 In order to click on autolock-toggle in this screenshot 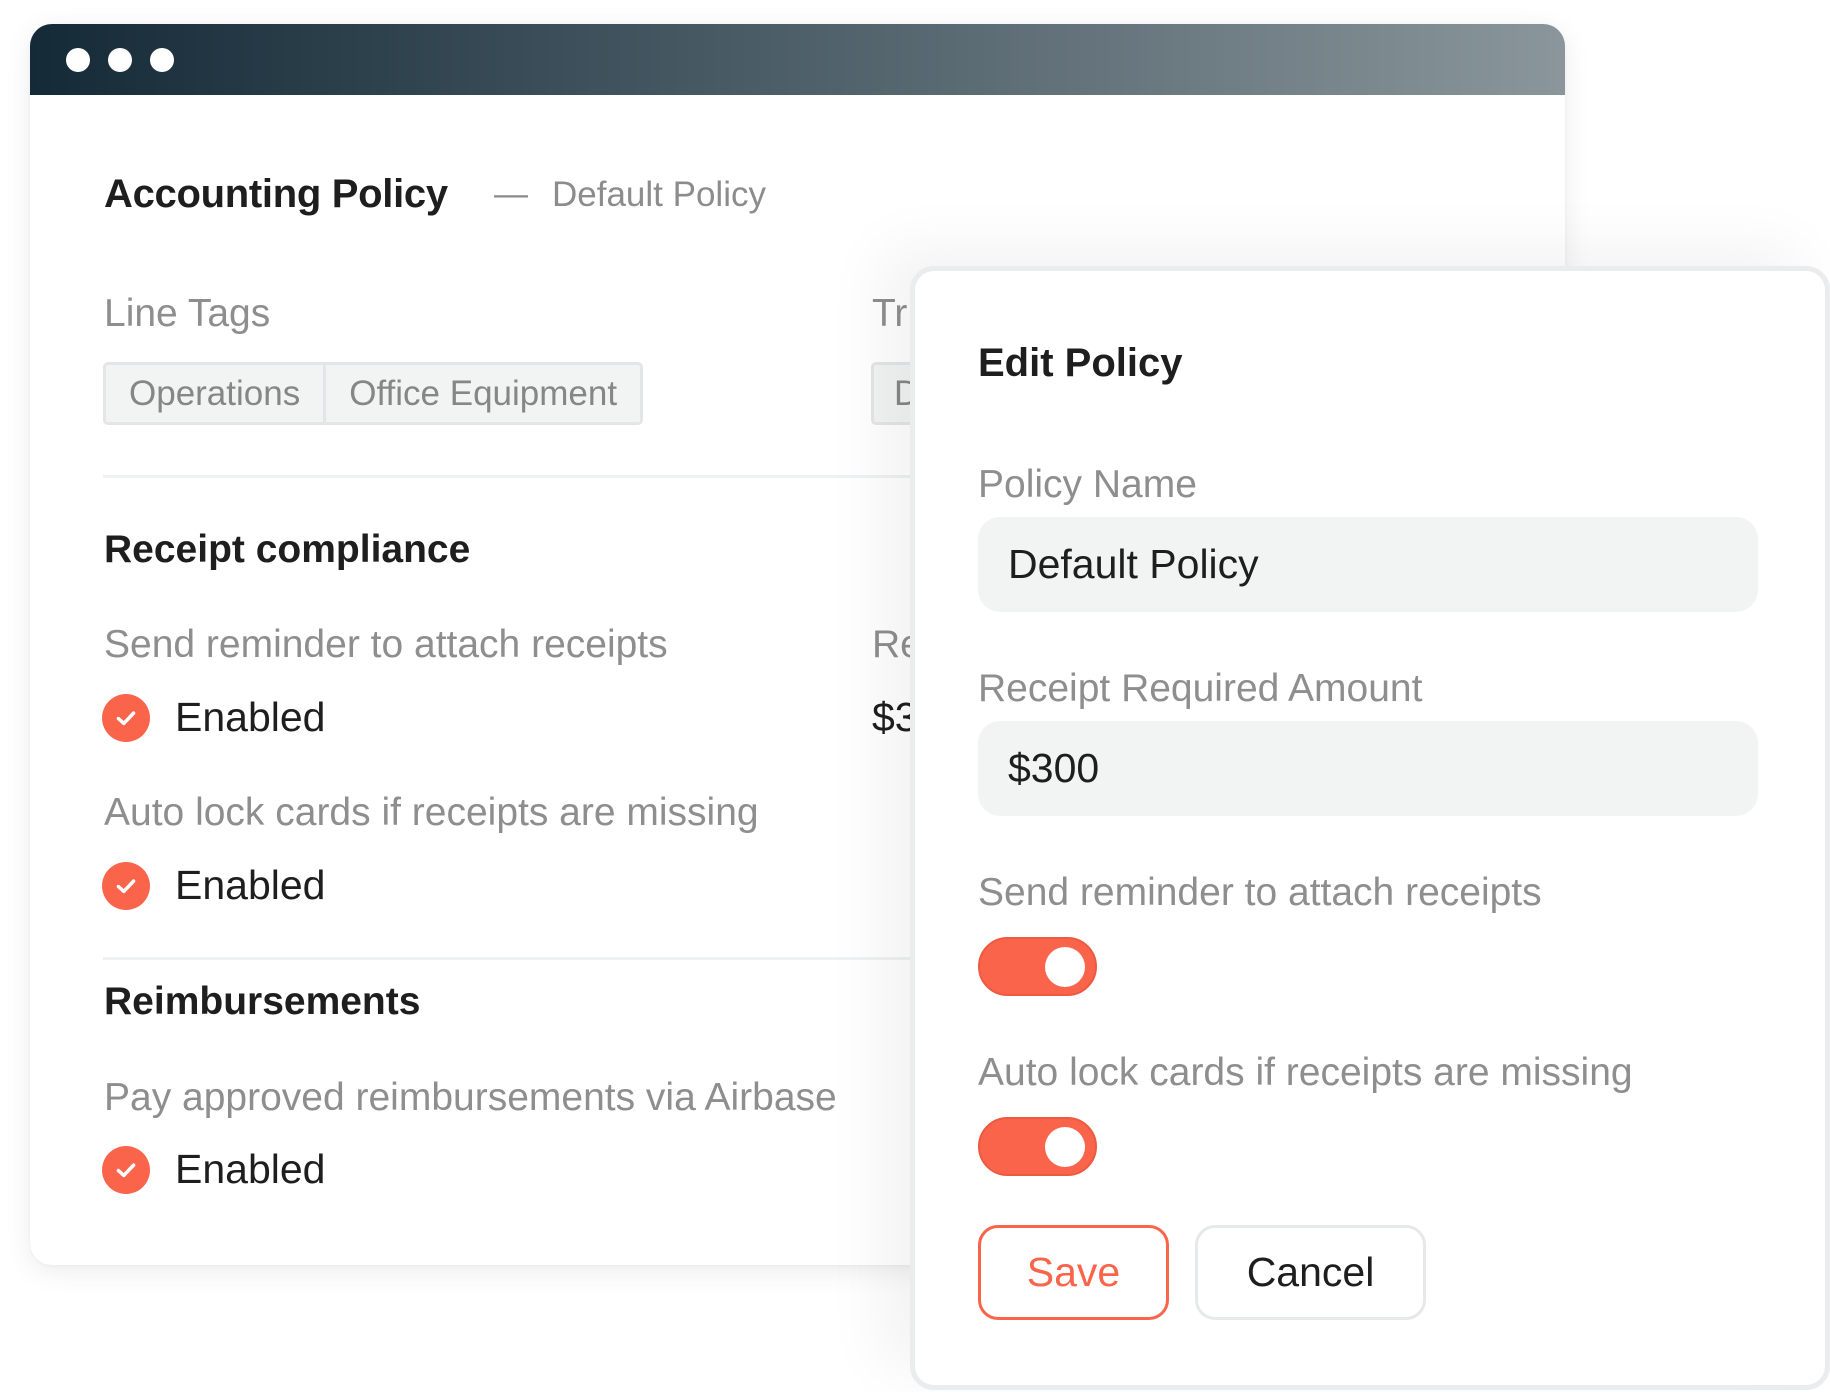, I will do `click(1037, 1146)`.